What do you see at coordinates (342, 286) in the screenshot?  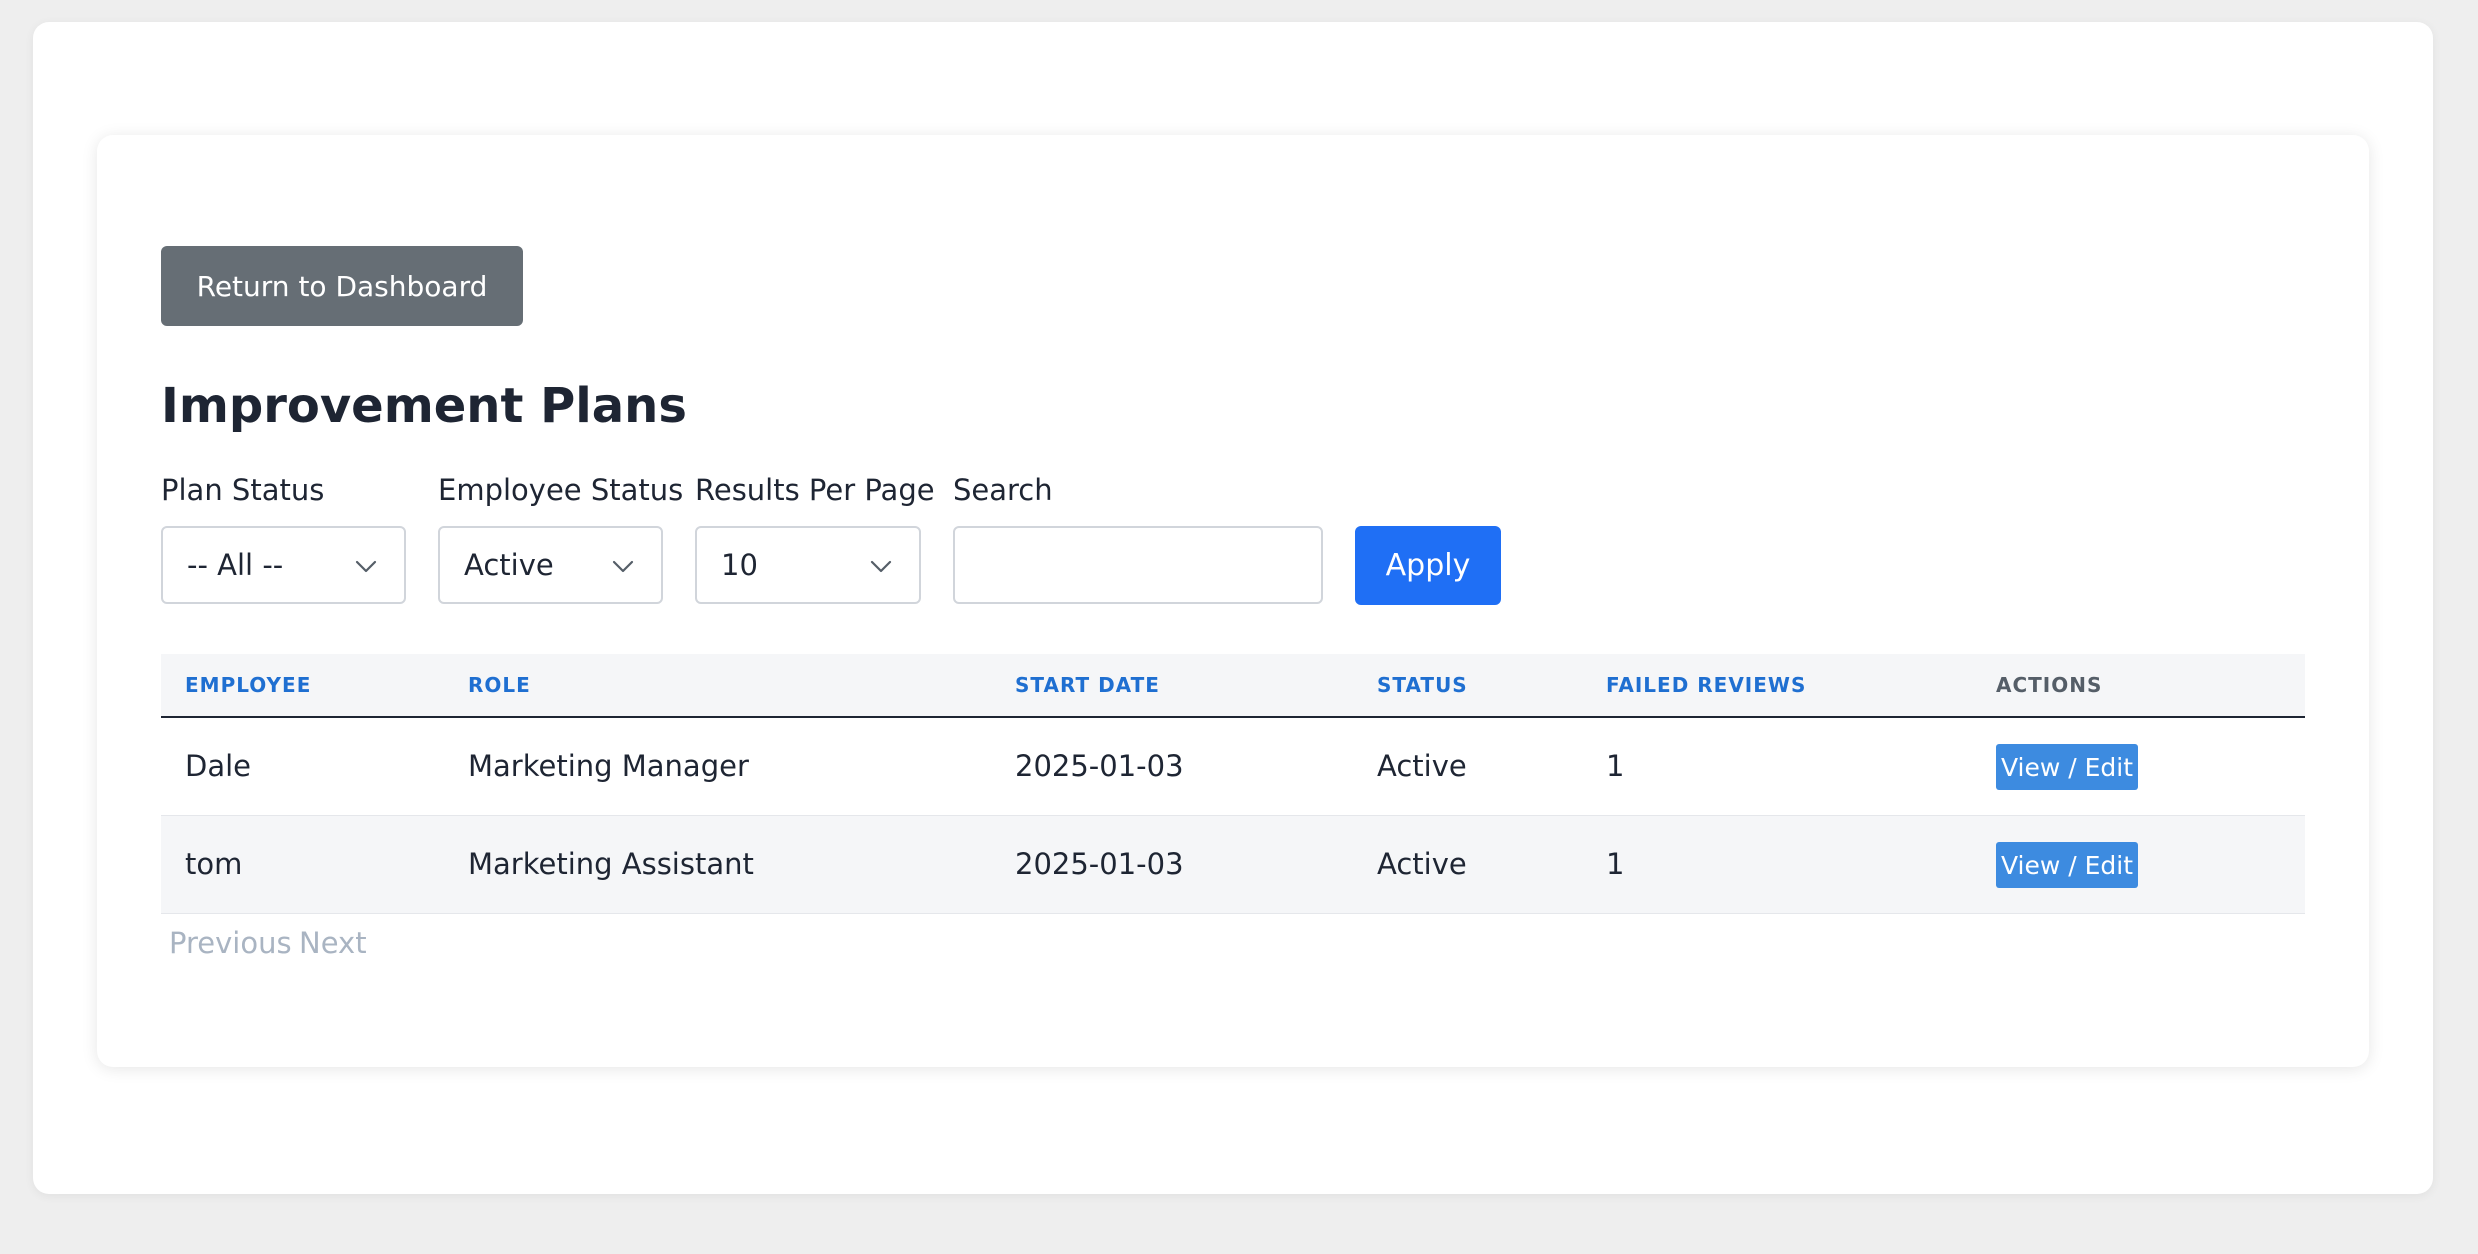 I see `return-to-dashboard-button: Return to Dashboard` at bounding box center [342, 286].